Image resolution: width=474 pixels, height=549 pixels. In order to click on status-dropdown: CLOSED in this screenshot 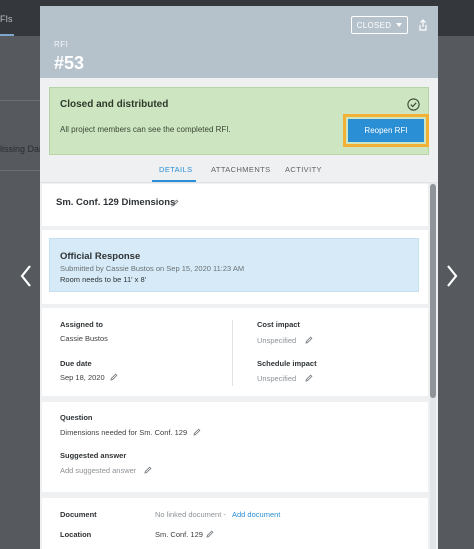, I will do `click(379, 25)`.